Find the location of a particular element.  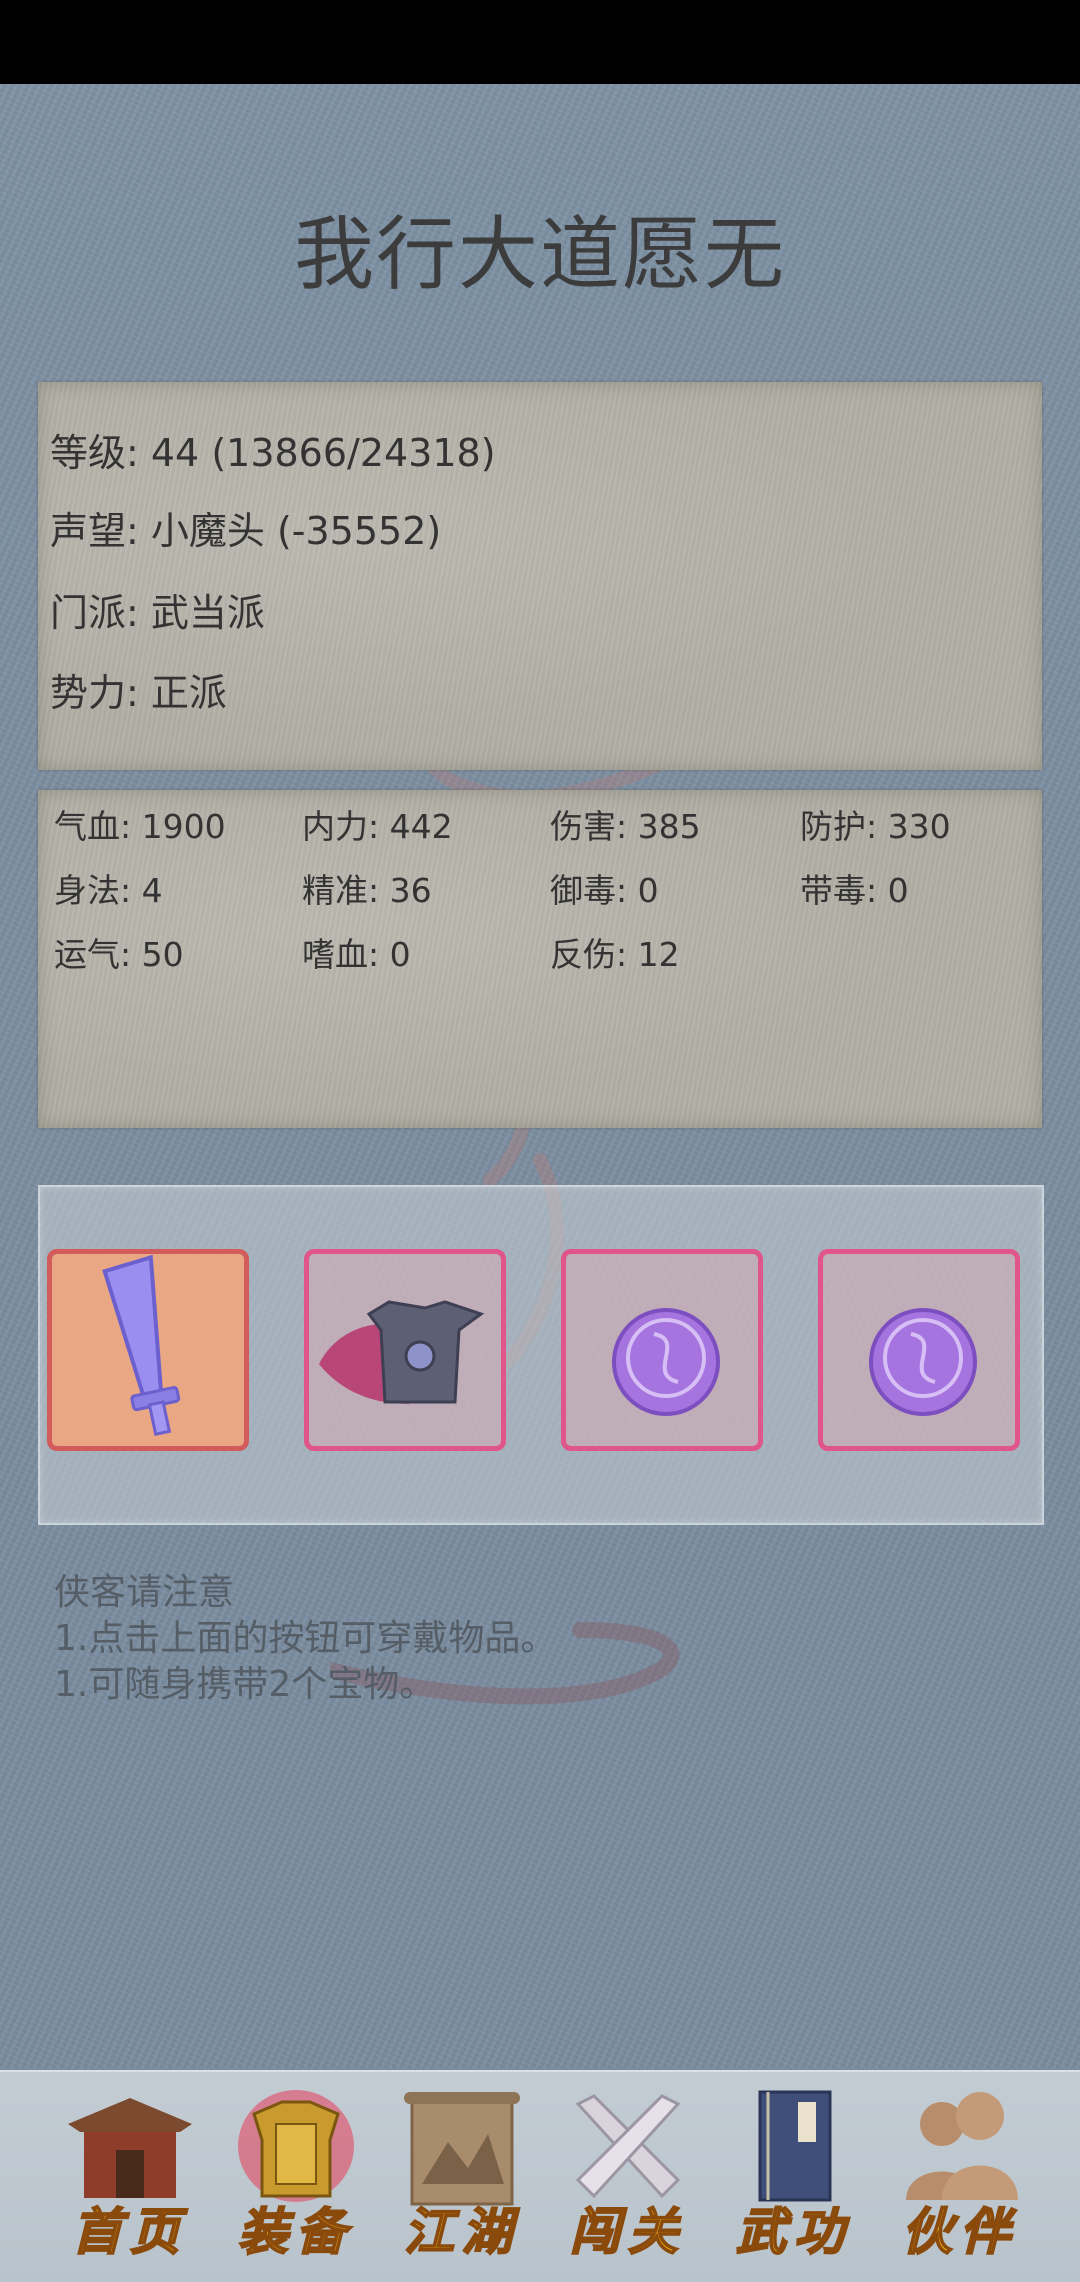

stat-hp: 气血: 1900 is located at coordinates (140, 826).